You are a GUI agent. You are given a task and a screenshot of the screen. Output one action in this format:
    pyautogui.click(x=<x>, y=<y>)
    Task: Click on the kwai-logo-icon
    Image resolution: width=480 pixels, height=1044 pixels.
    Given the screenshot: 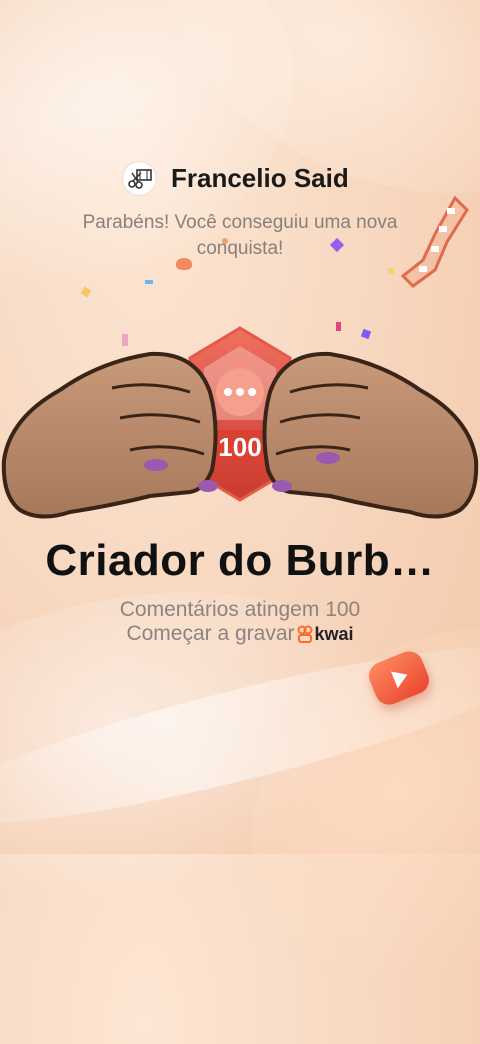 What is the action you would take?
    pyautogui.click(x=305, y=634)
    